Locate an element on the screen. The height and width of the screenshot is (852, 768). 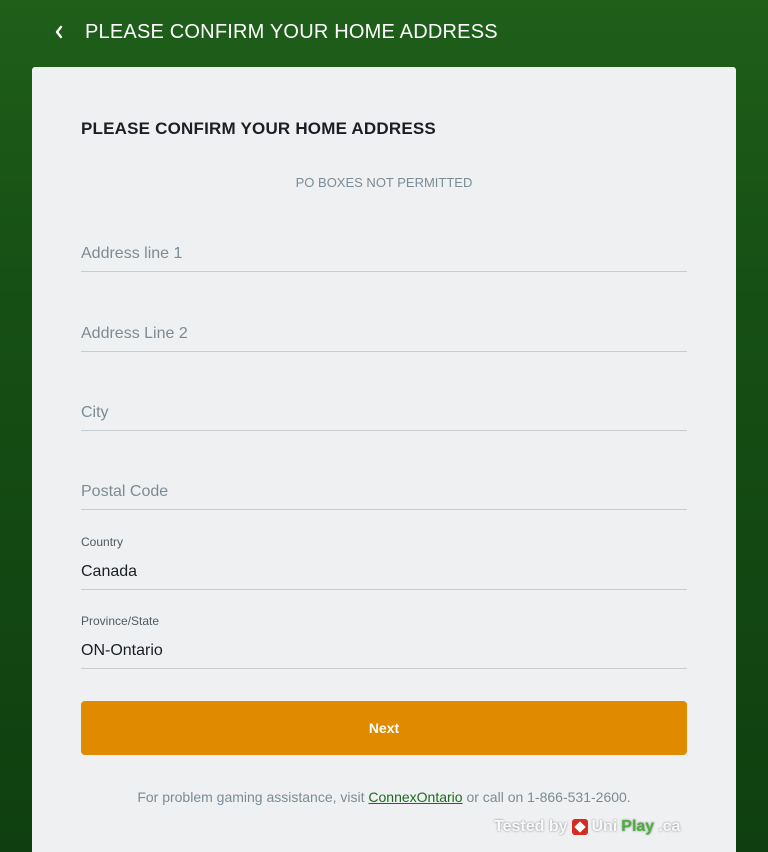
maple-leaf-icon is located at coordinates (579, 827).